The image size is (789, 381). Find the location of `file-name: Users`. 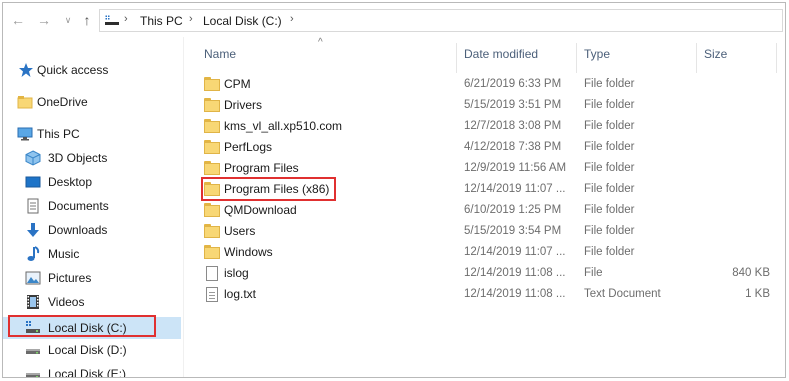

file-name: Users is located at coordinates (240, 231).